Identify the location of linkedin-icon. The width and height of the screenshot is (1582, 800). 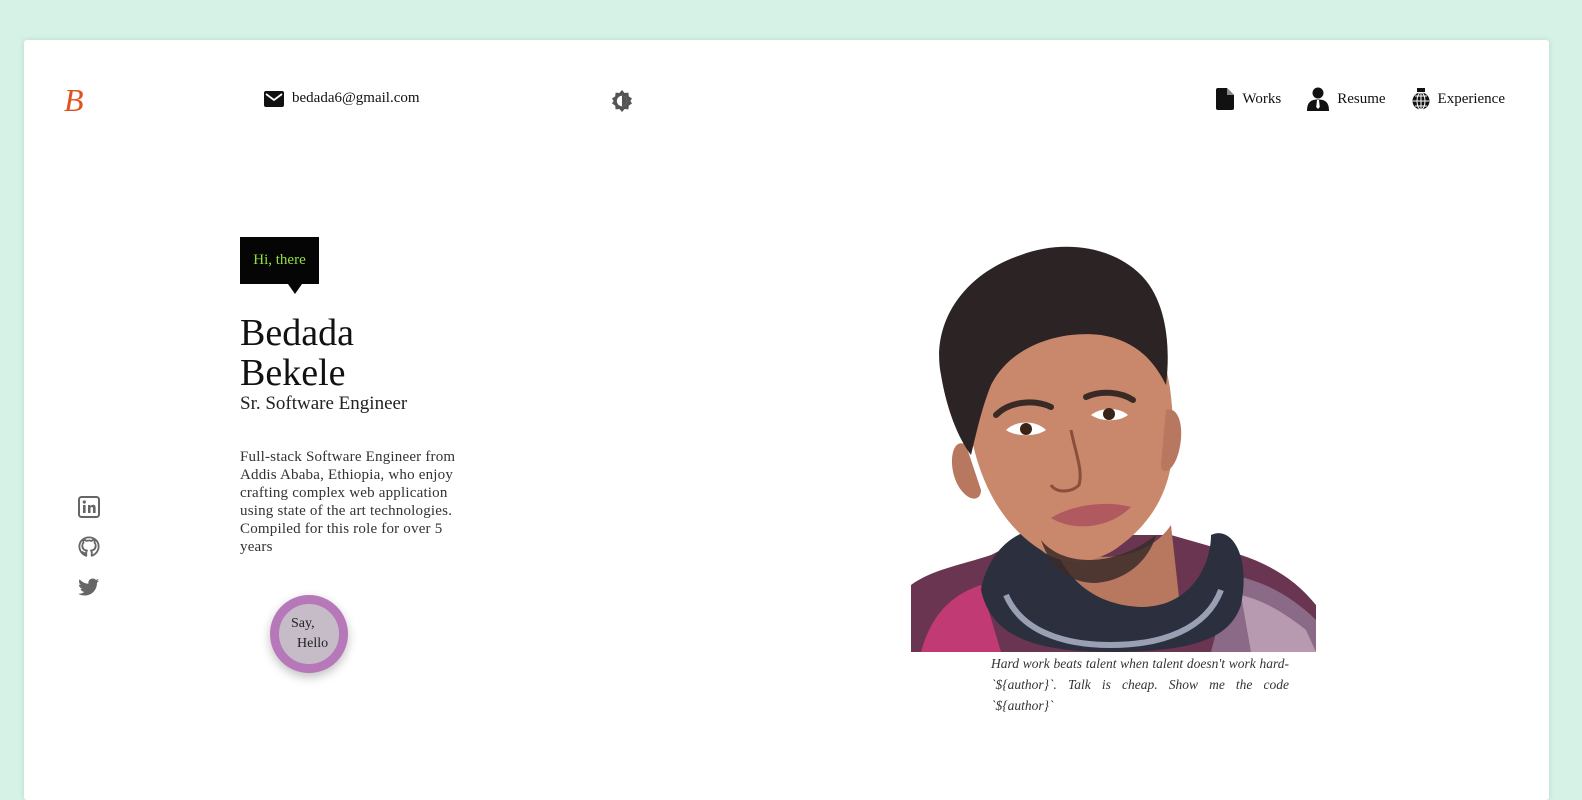
(89, 507).